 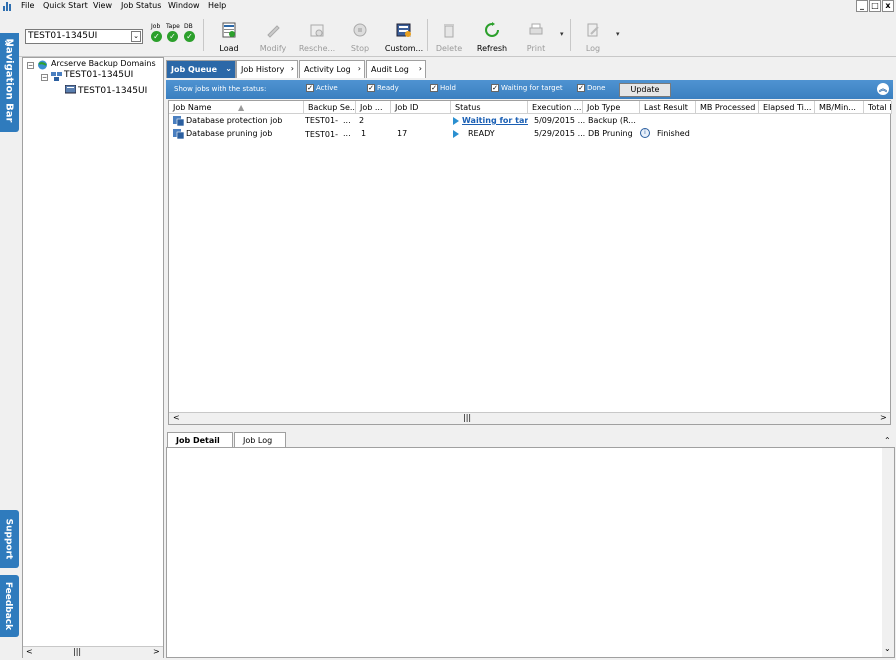 I want to click on db-status-ok-icon: ✓, so click(x=189, y=36).